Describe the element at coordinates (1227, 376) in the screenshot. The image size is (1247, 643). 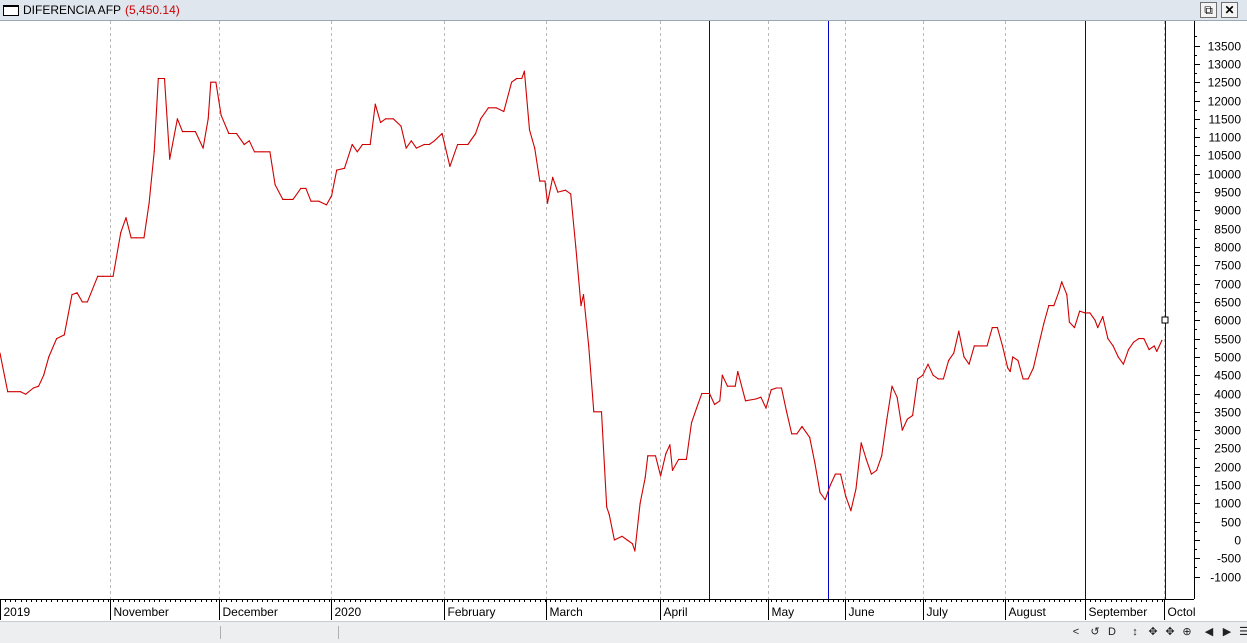
I see `y-tick-label: 4500` at that location.